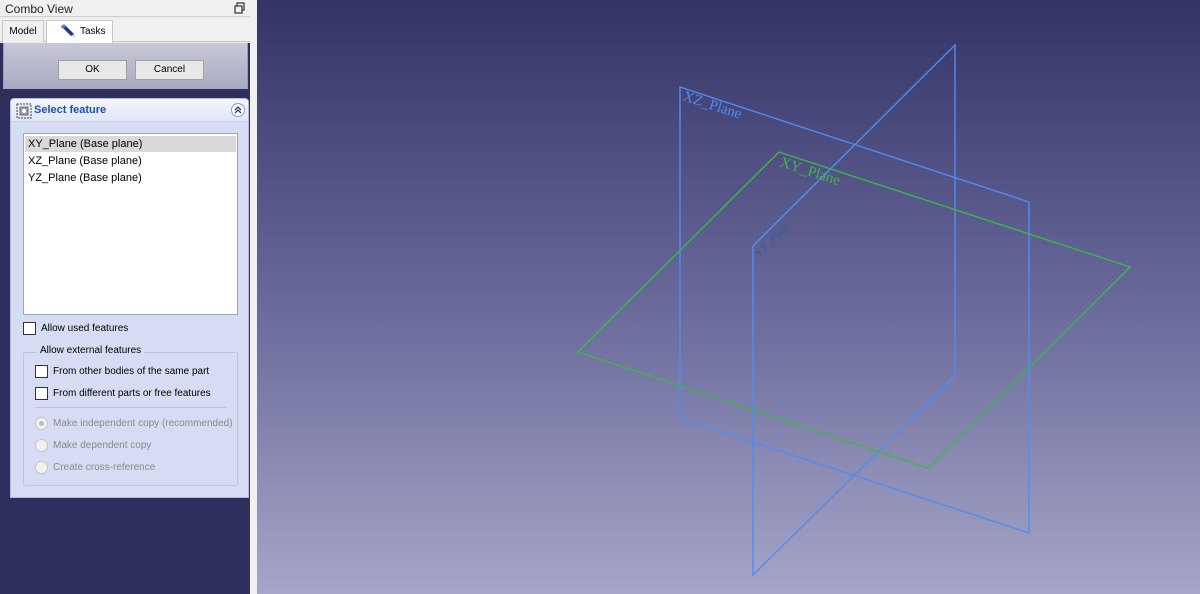  What do you see at coordinates (24, 111) in the screenshot?
I see `select-feature-icon` at bounding box center [24, 111].